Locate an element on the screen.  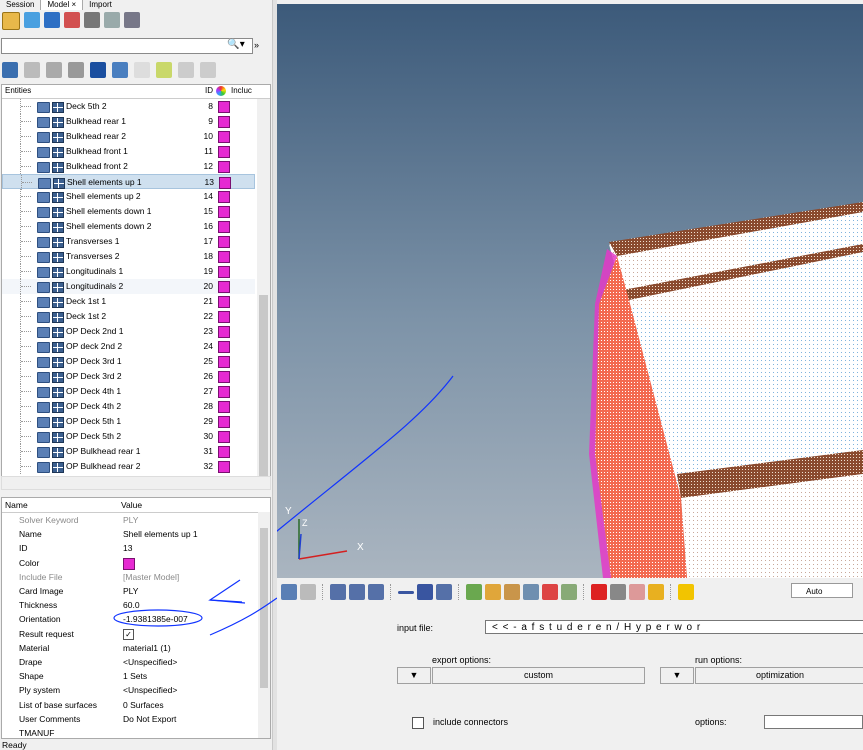
tree-row: Transverses 2 18 is located at coordinates (128, 256).